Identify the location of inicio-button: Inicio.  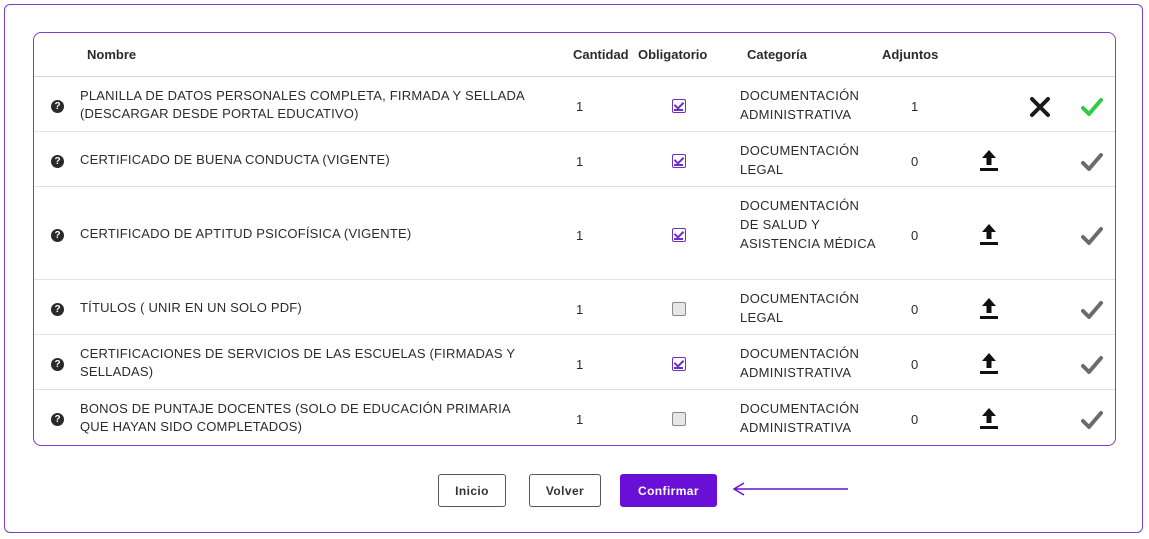
(472, 490).